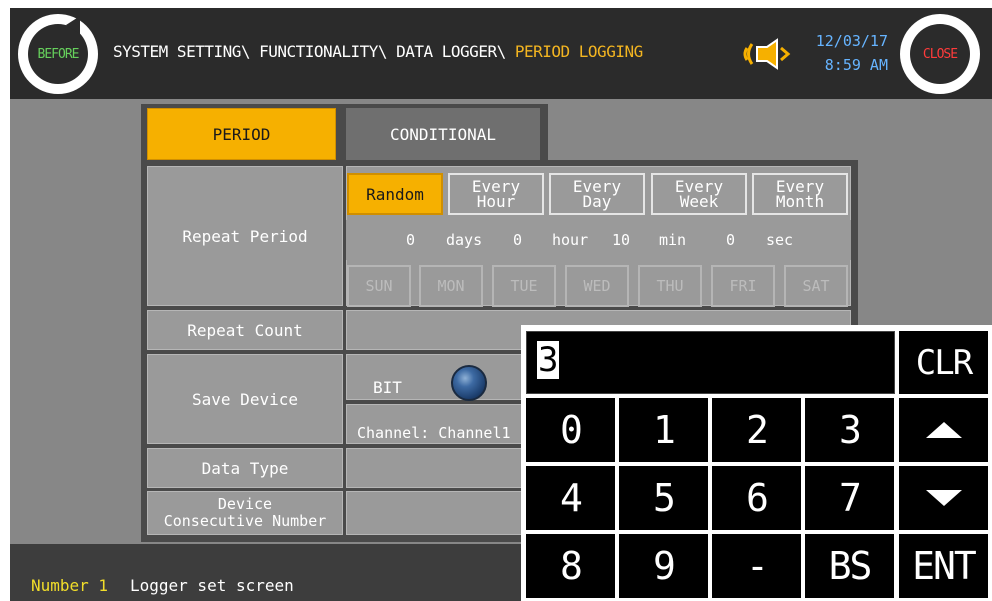 Image resolution: width=992 pixels, height=601 pixels. What do you see at coordinates (800, 194) in the screenshot?
I see `period-option-every-month: Every Month` at bounding box center [800, 194].